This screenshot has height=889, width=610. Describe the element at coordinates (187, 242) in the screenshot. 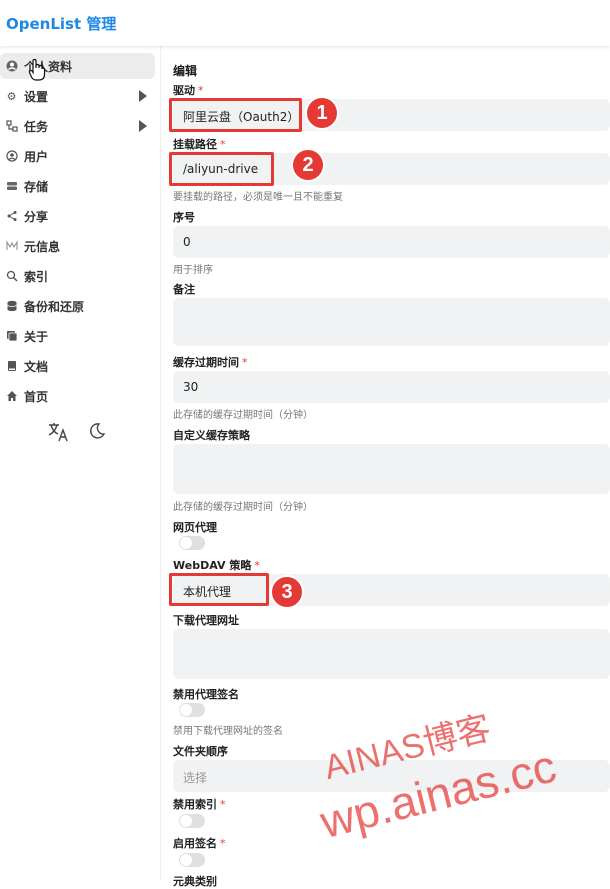

I see `order-value: 0` at that location.